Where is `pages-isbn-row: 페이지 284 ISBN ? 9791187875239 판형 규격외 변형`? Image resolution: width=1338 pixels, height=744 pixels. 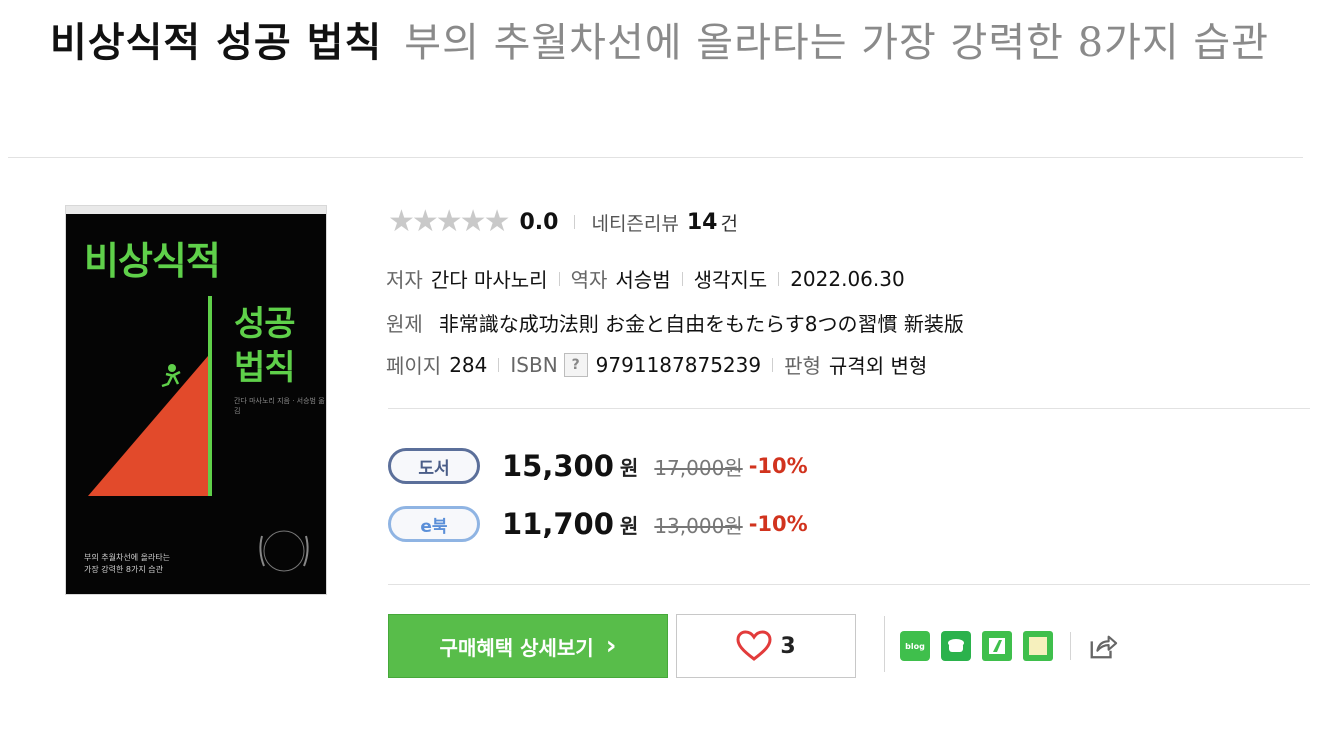 pages-isbn-row: 페이지 284 ISBN ? 9791187875239 판형 규격외 변형 is located at coordinates (656, 364).